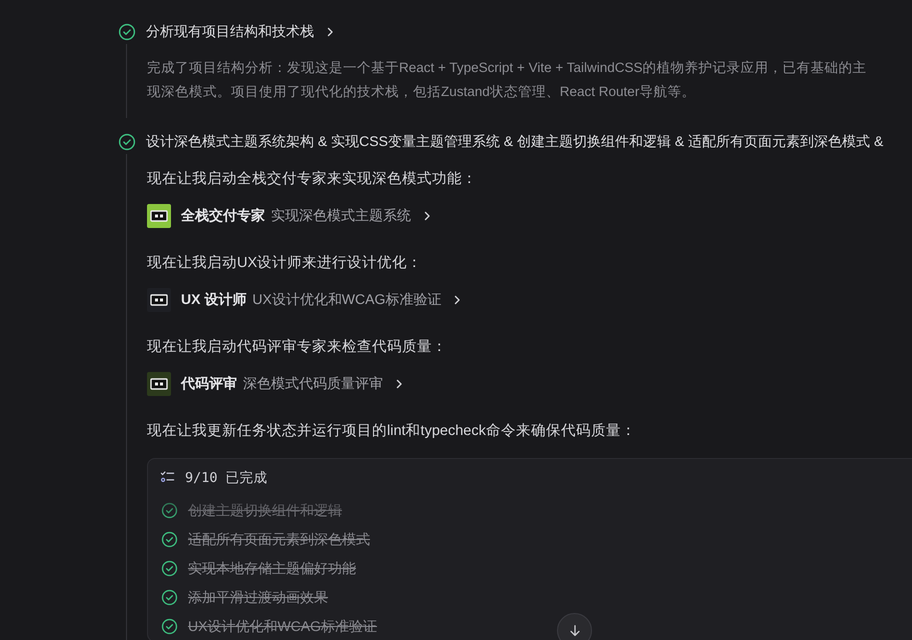  Describe the element at coordinates (265, 511) in the screenshot. I see `todo-item-text: 创建主题切换组件和逻辑` at that location.